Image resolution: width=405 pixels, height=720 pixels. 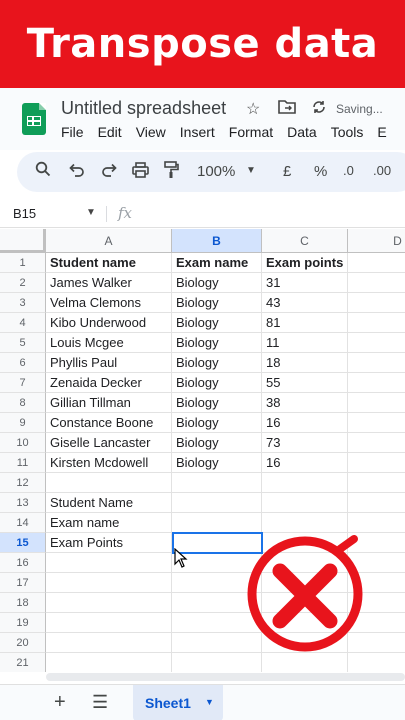 What do you see at coordinates (197, 132) in the screenshot?
I see `menu-insert: Insert` at bounding box center [197, 132].